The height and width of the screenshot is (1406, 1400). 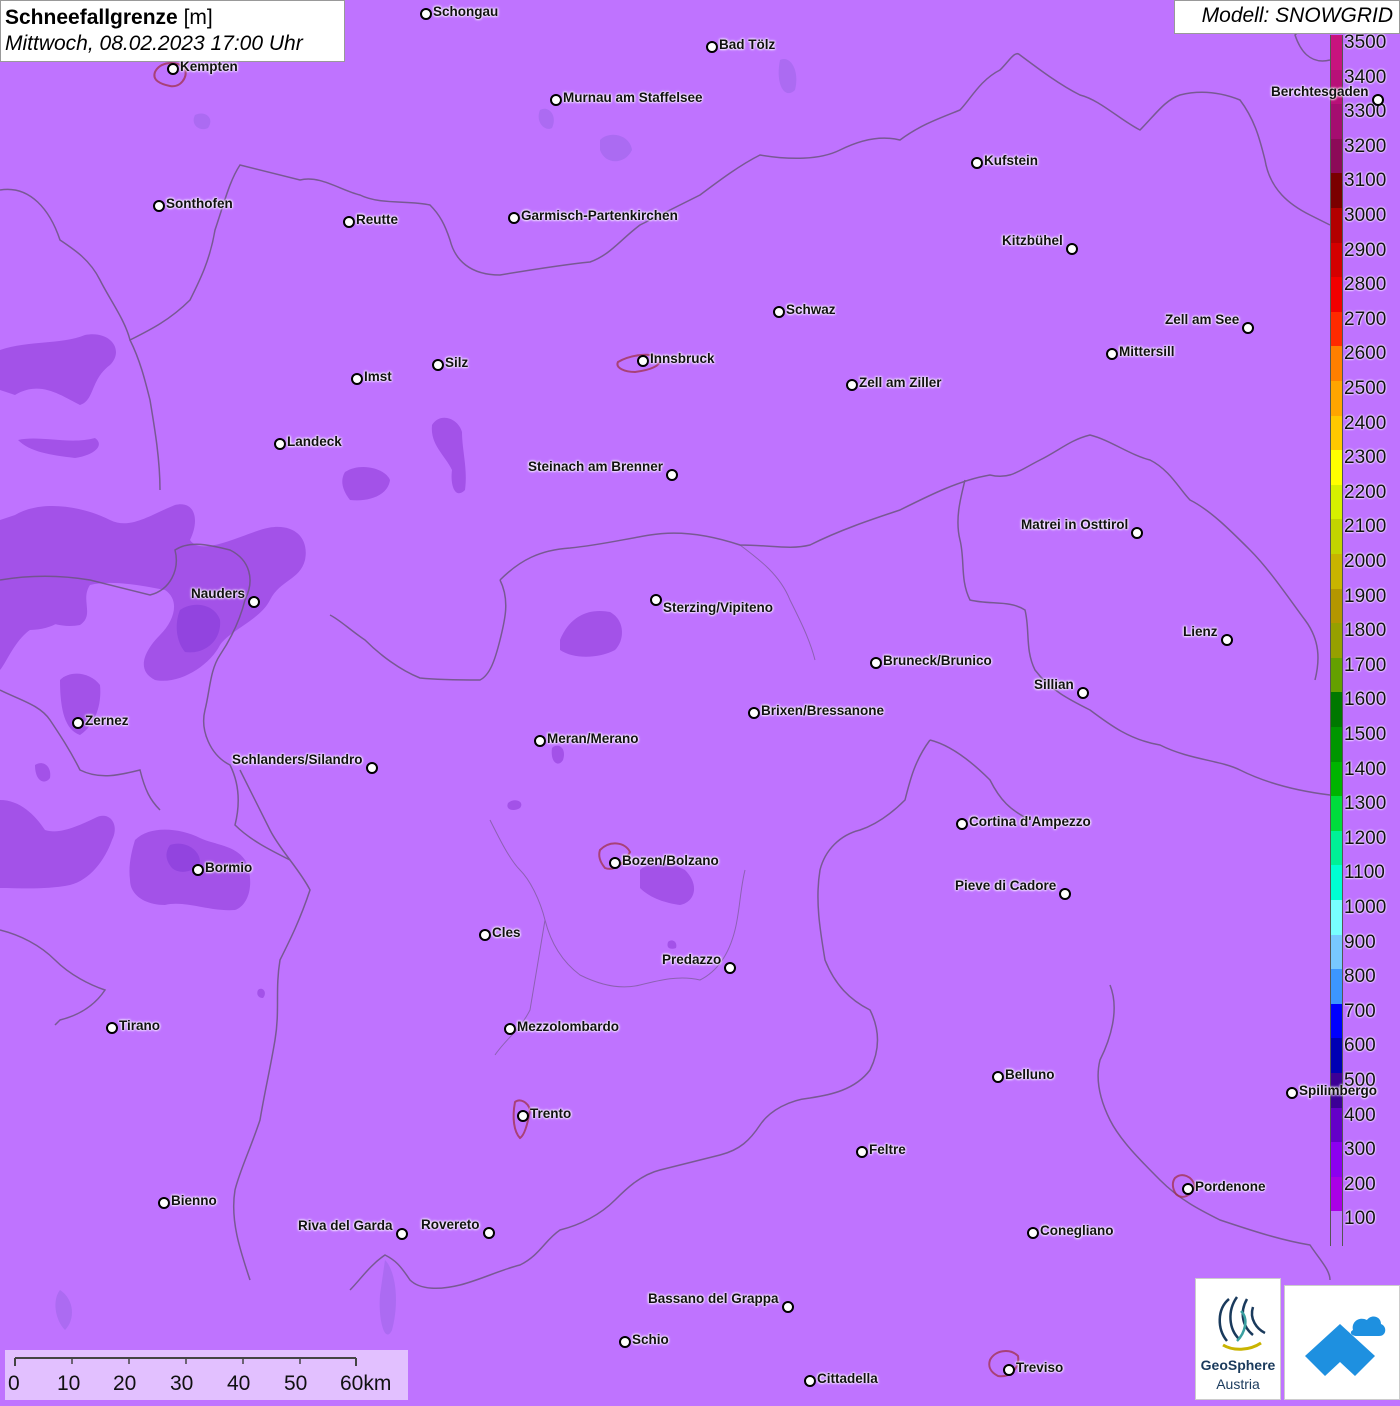 What do you see at coordinates (633, 98) in the screenshot?
I see `city-label: Murnau am Staffelsee` at bounding box center [633, 98].